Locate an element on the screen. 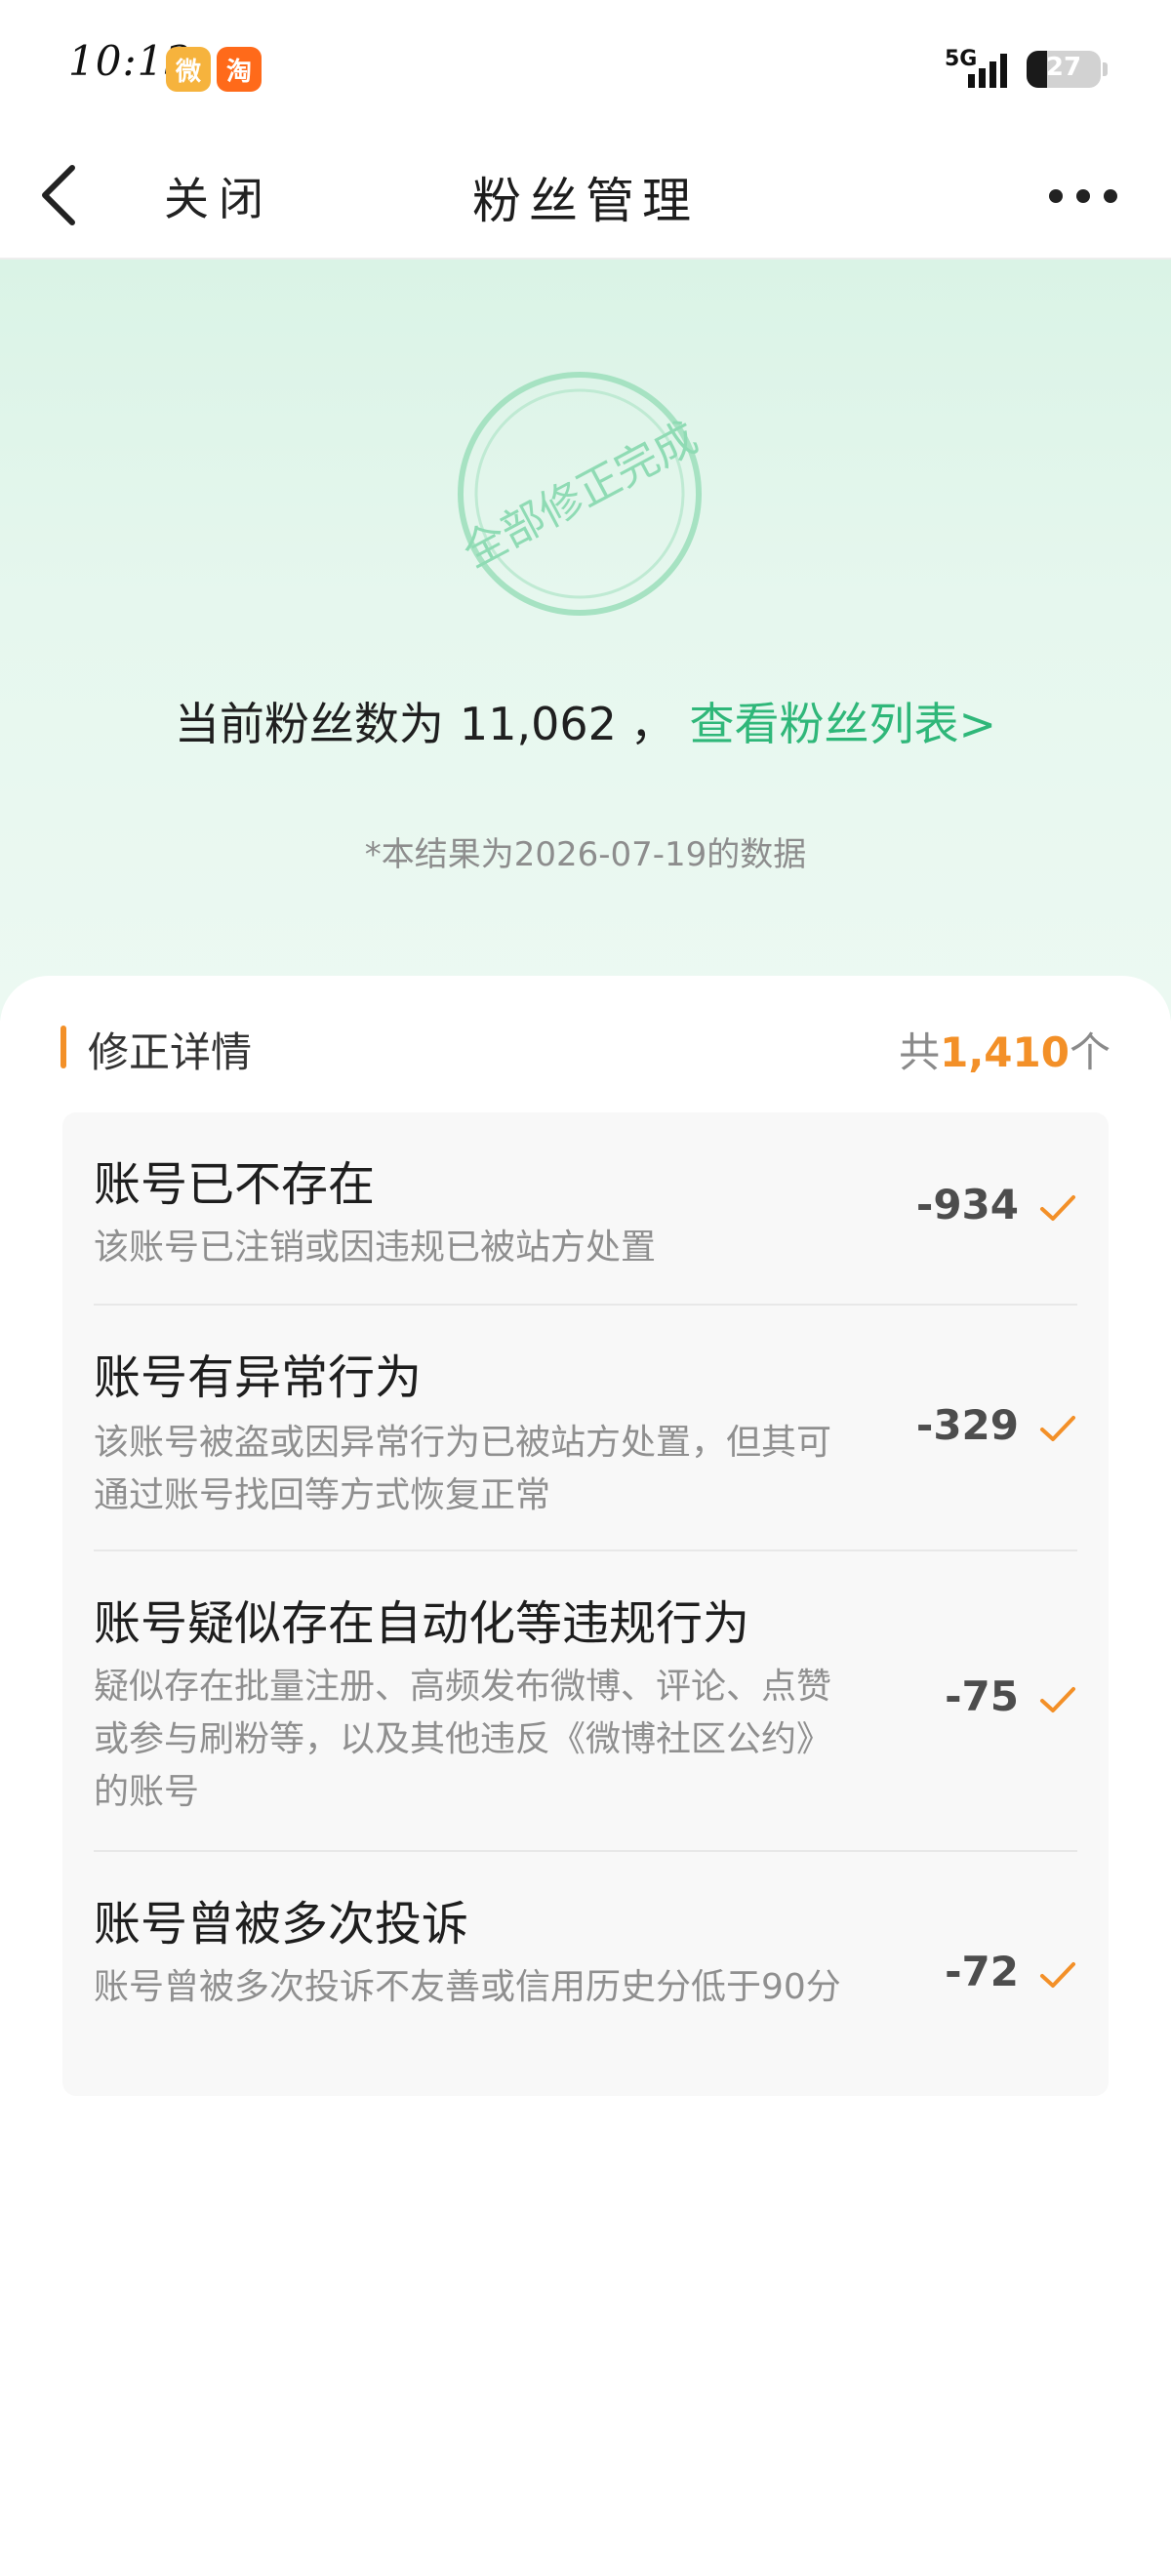 The height and width of the screenshot is (2576, 1171). total-suffix: 个 is located at coordinates (1089, 1052).